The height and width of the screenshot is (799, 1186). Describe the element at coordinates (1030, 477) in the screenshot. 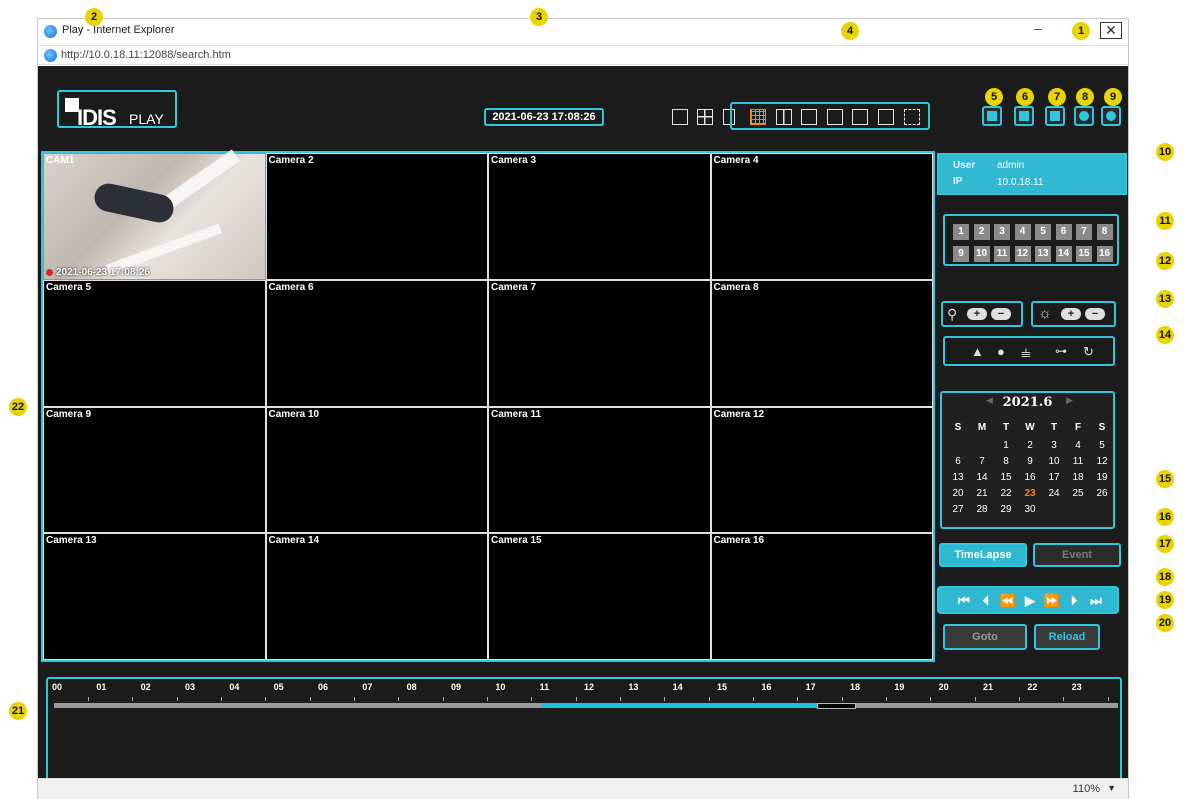

I see `calendar-day: 16` at that location.